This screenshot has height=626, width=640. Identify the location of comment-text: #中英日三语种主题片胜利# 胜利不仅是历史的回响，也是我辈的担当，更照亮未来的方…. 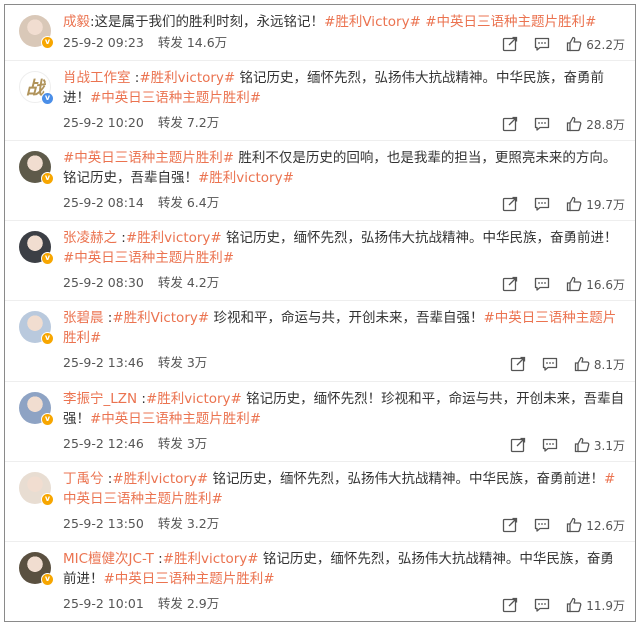
(344, 168).